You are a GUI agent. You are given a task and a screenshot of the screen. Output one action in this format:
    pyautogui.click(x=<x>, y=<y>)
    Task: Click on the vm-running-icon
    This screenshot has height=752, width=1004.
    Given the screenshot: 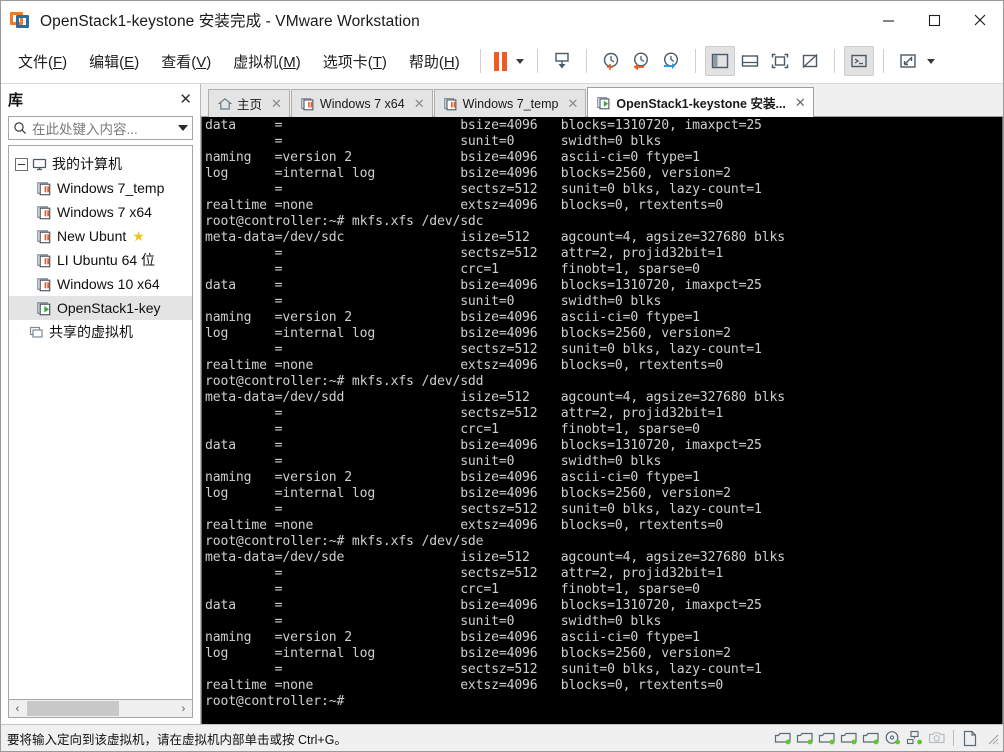 What is the action you would take?
    pyautogui.click(x=603, y=102)
    